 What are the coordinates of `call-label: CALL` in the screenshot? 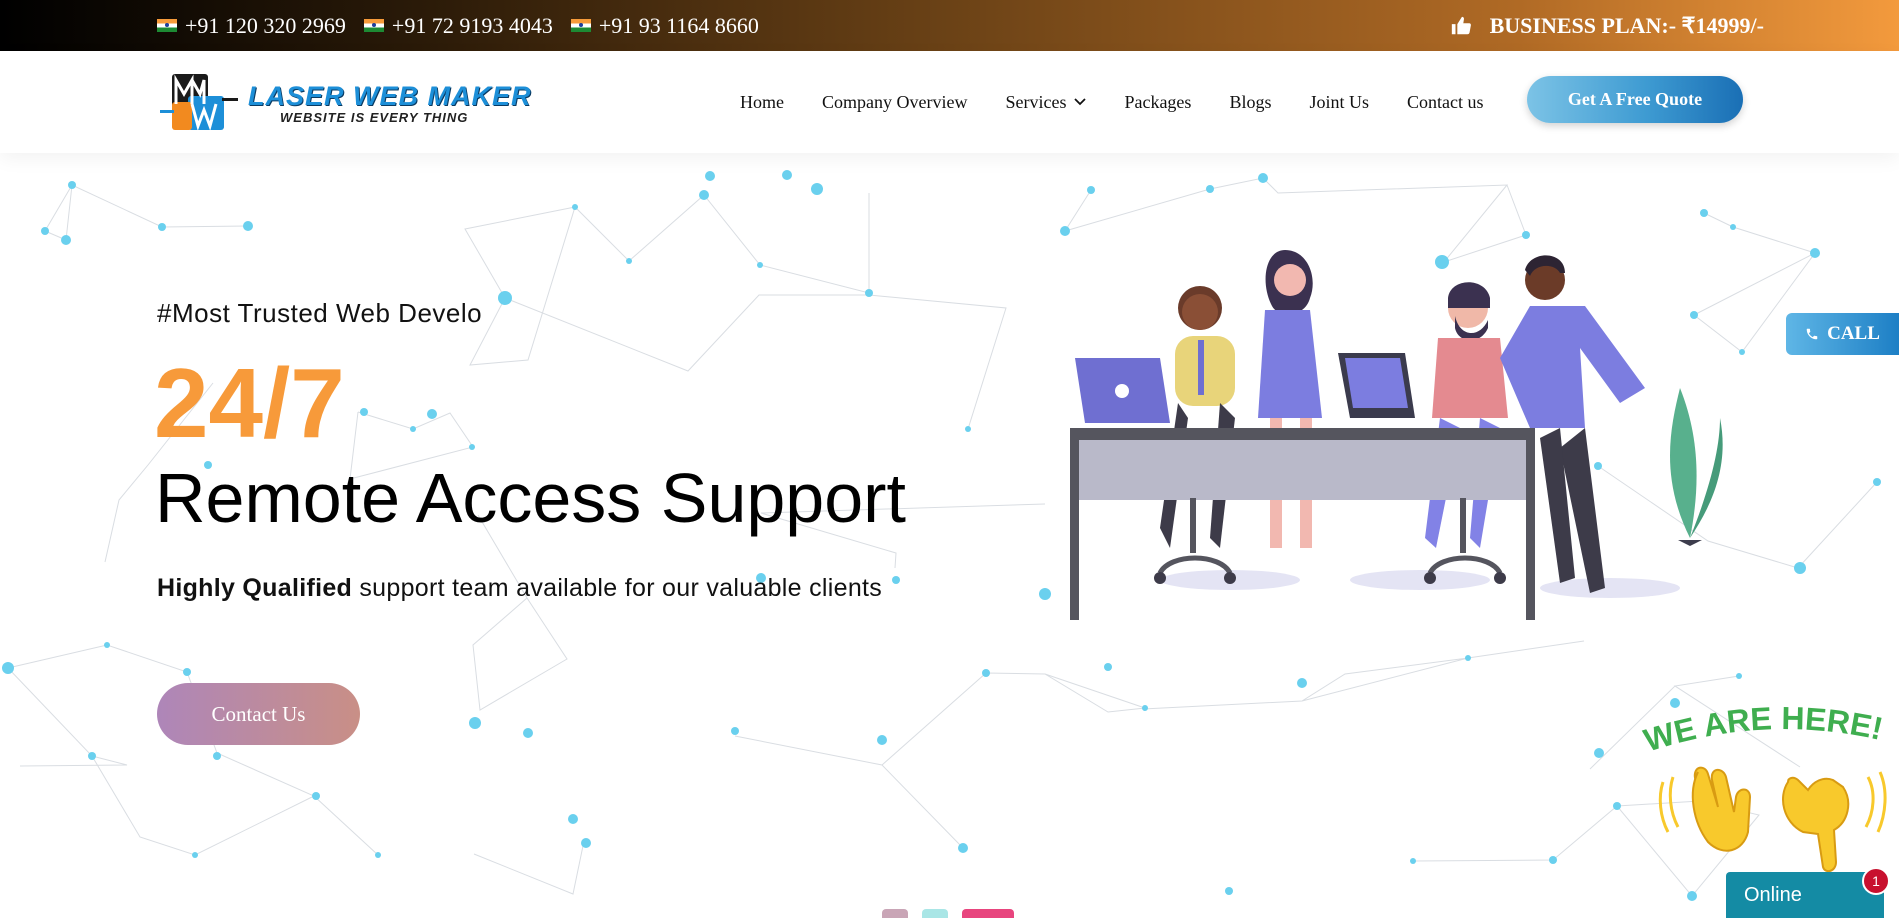 It's located at (1853, 333).